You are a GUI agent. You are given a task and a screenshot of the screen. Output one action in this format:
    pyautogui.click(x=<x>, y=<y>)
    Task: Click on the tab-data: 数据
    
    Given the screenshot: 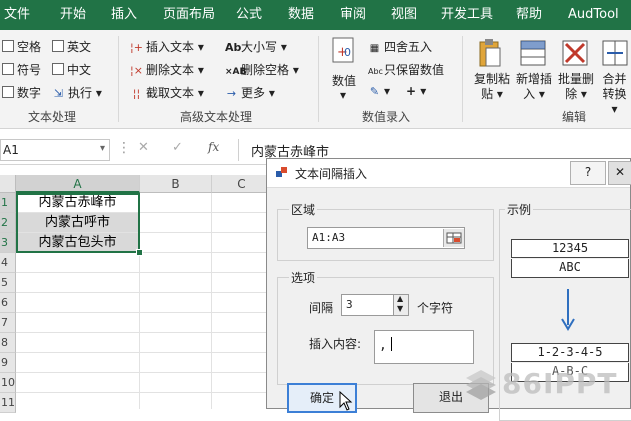 What is the action you would take?
    pyautogui.click(x=301, y=15)
    